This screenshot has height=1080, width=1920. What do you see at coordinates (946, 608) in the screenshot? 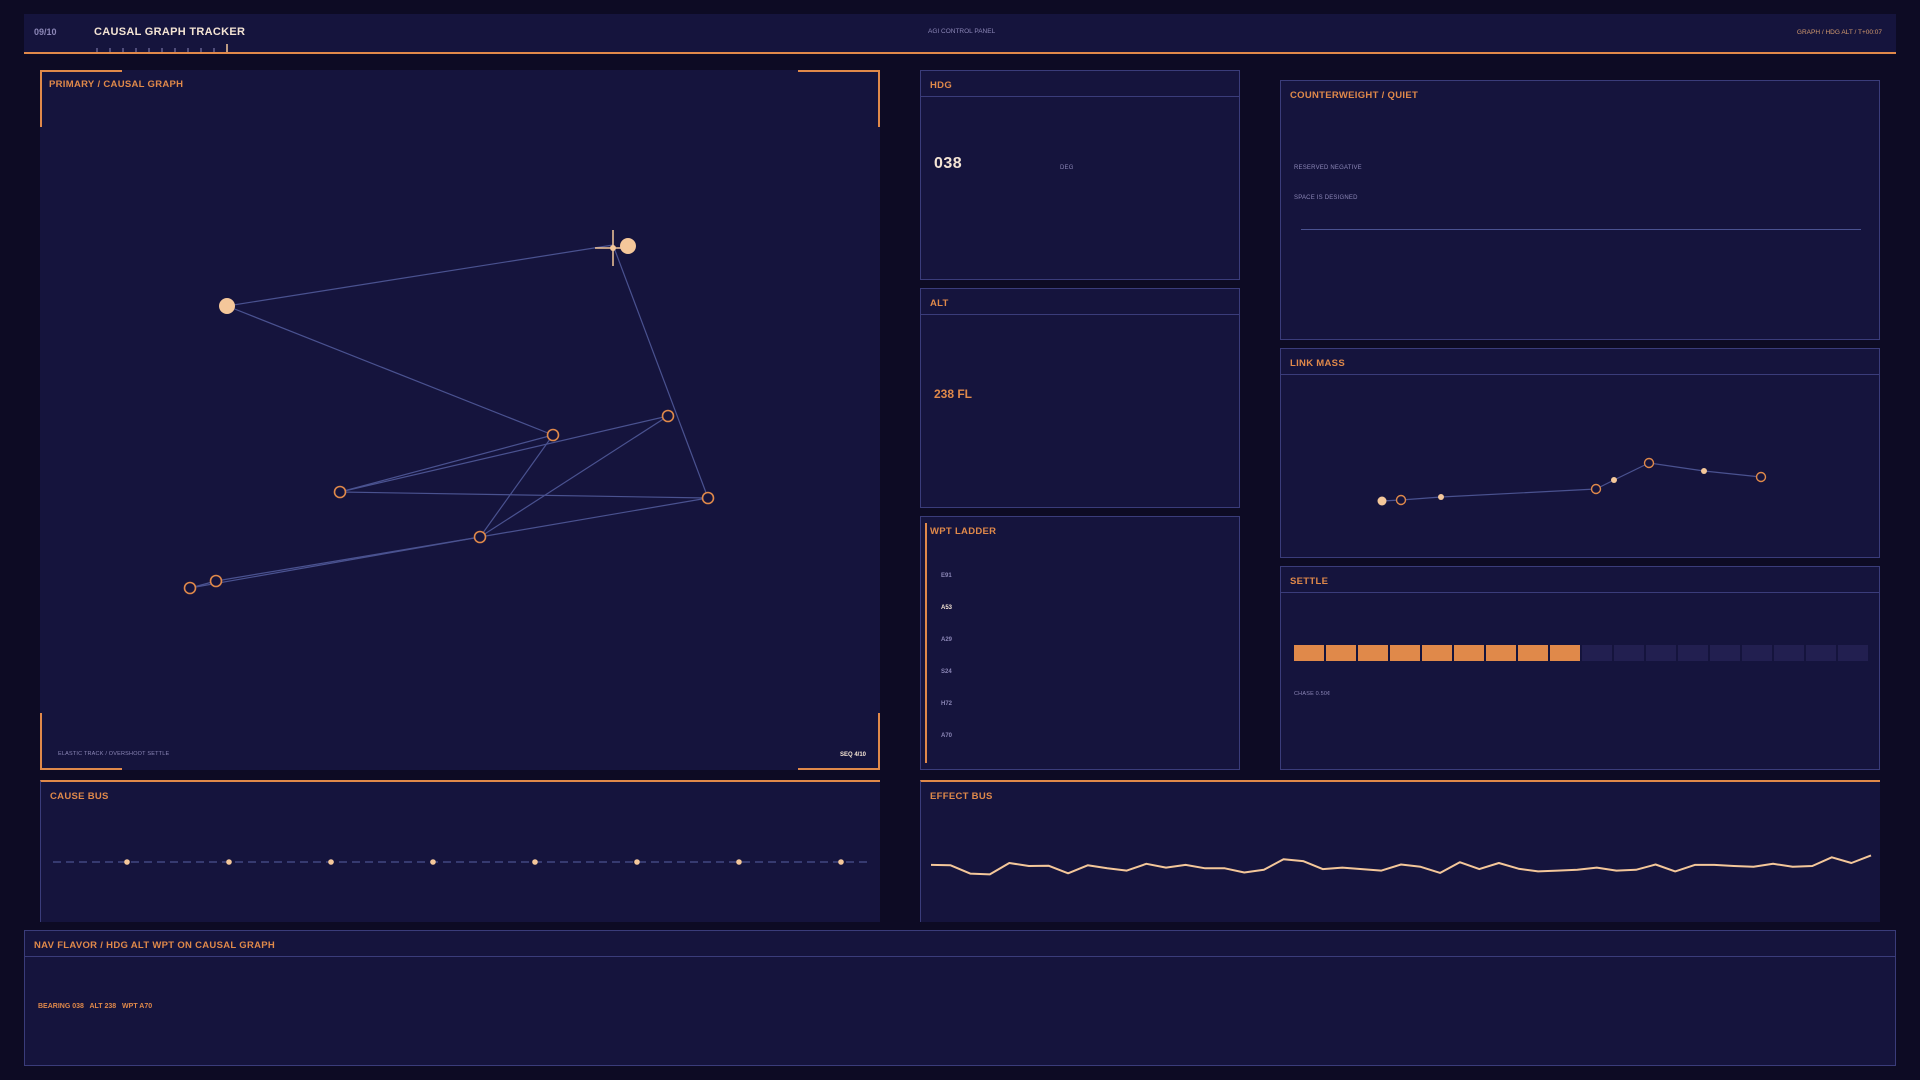
I see `ladder-item-active: A53` at bounding box center [946, 608].